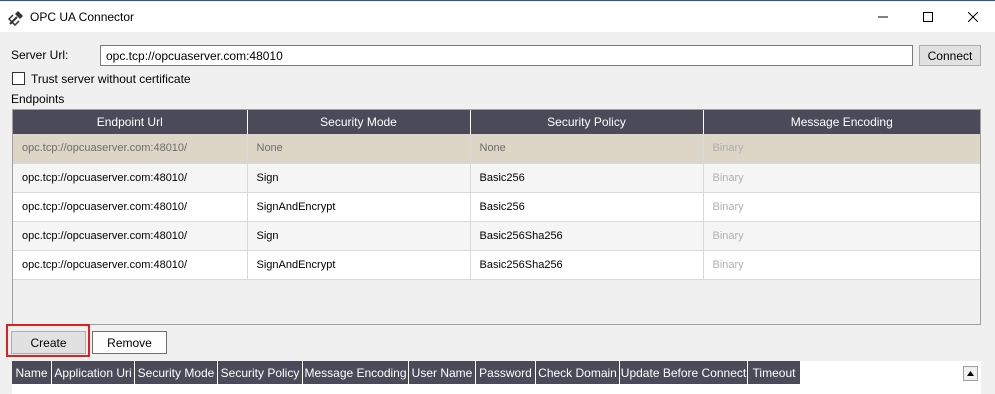 The image size is (995, 394). What do you see at coordinates (578, 372) in the screenshot?
I see `column-header-check-domain: Check Domain` at bounding box center [578, 372].